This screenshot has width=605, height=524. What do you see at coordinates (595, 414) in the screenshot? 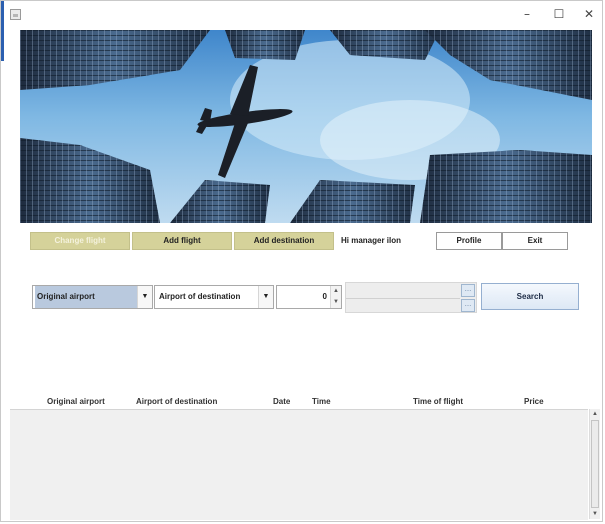
I see `scroll-up-icon: ▲` at bounding box center [595, 414].